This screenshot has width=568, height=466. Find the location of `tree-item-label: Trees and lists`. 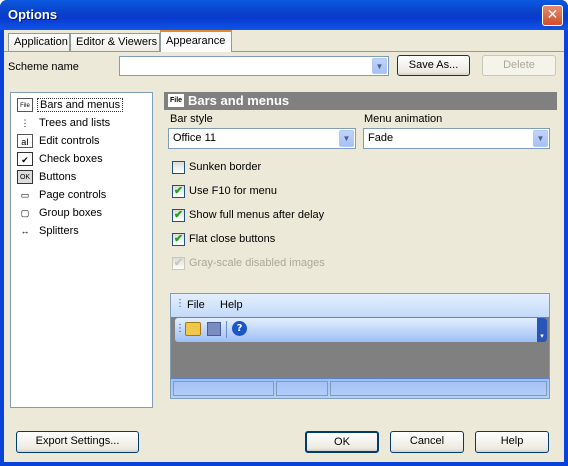

tree-item-label: Trees and lists is located at coordinates (75, 123).